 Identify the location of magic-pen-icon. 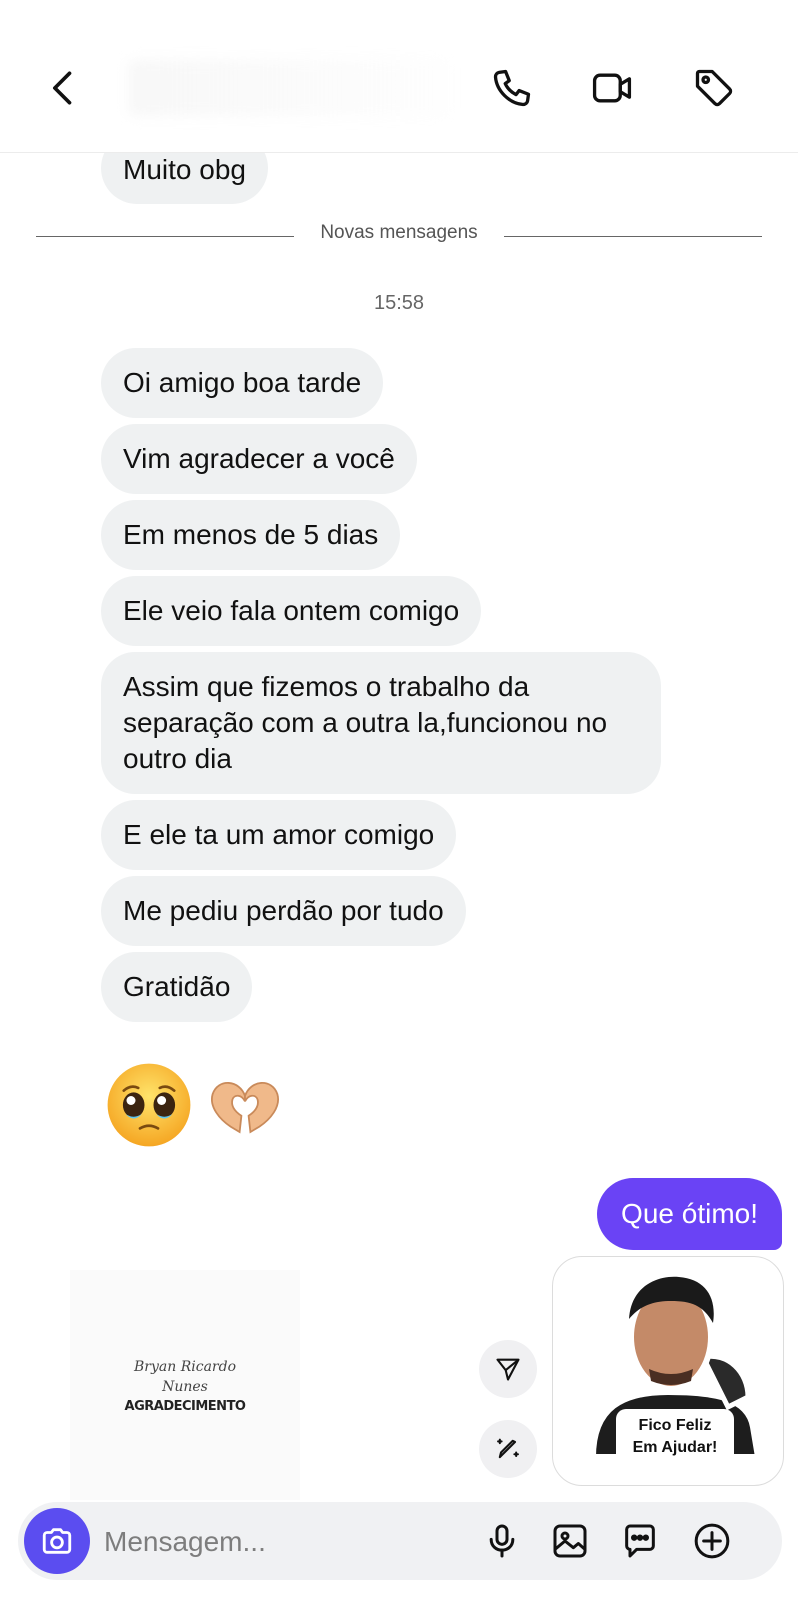
(508, 1448).